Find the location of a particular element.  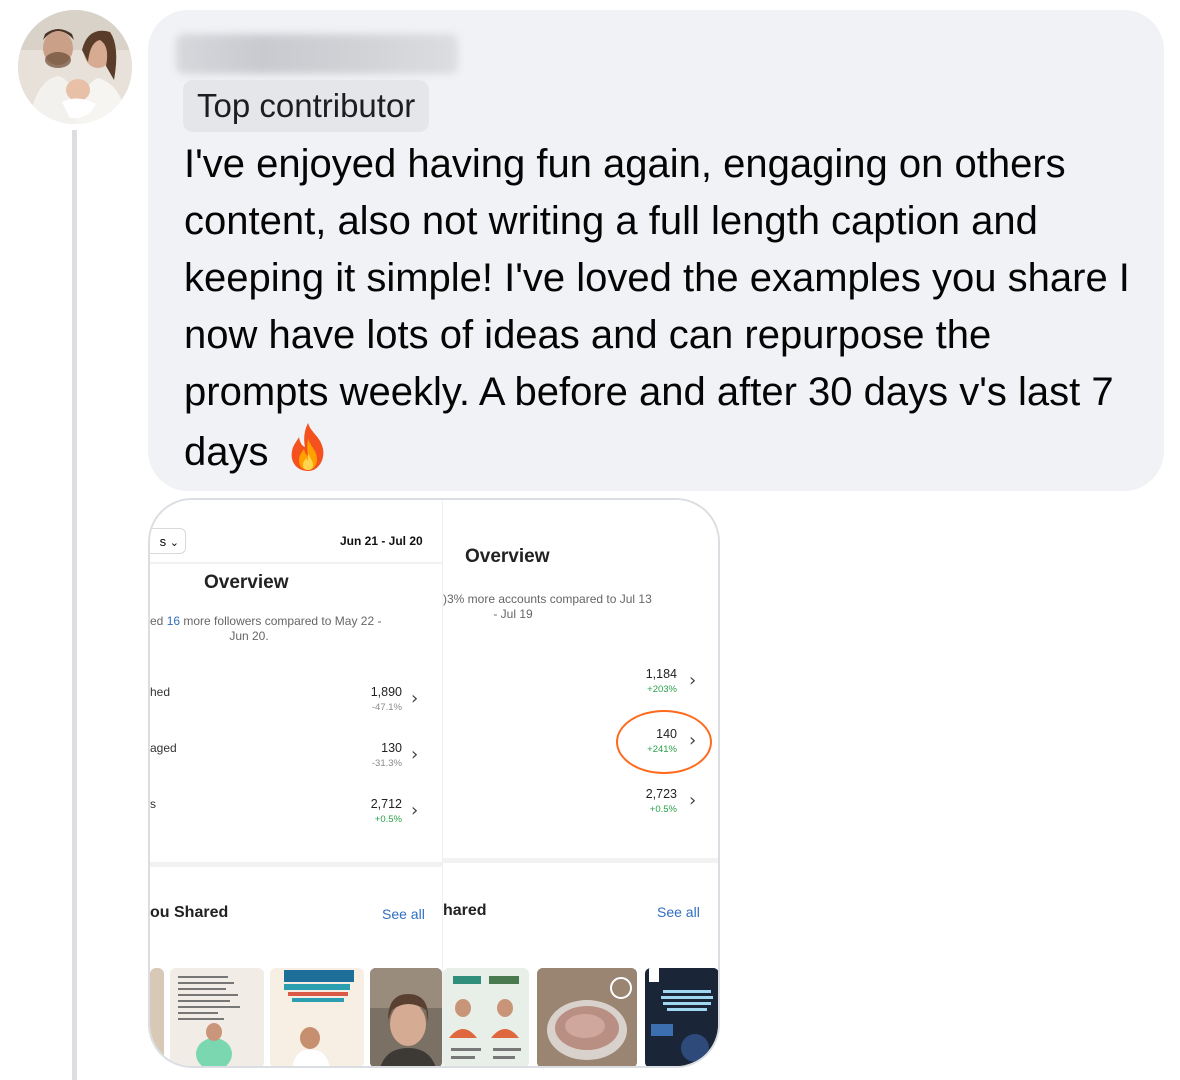

header-divider is located at coordinates (296, 563).